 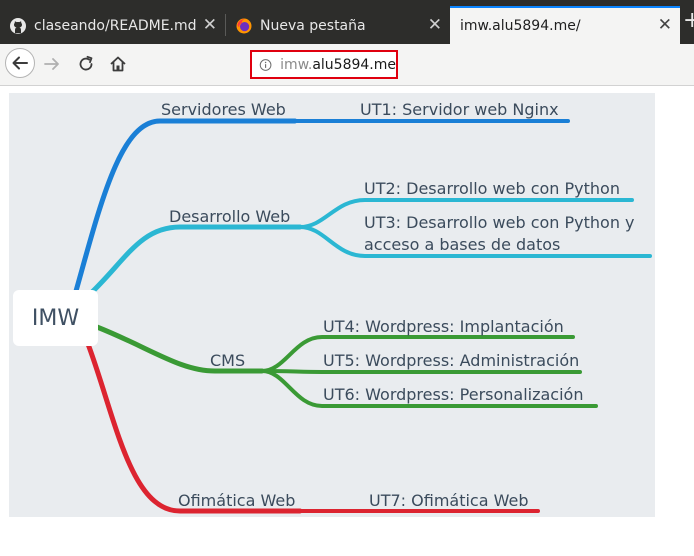 What do you see at coordinates (453, 394) in the screenshot?
I see `node-ut6: UT6: Wordpress: Personalización` at bounding box center [453, 394].